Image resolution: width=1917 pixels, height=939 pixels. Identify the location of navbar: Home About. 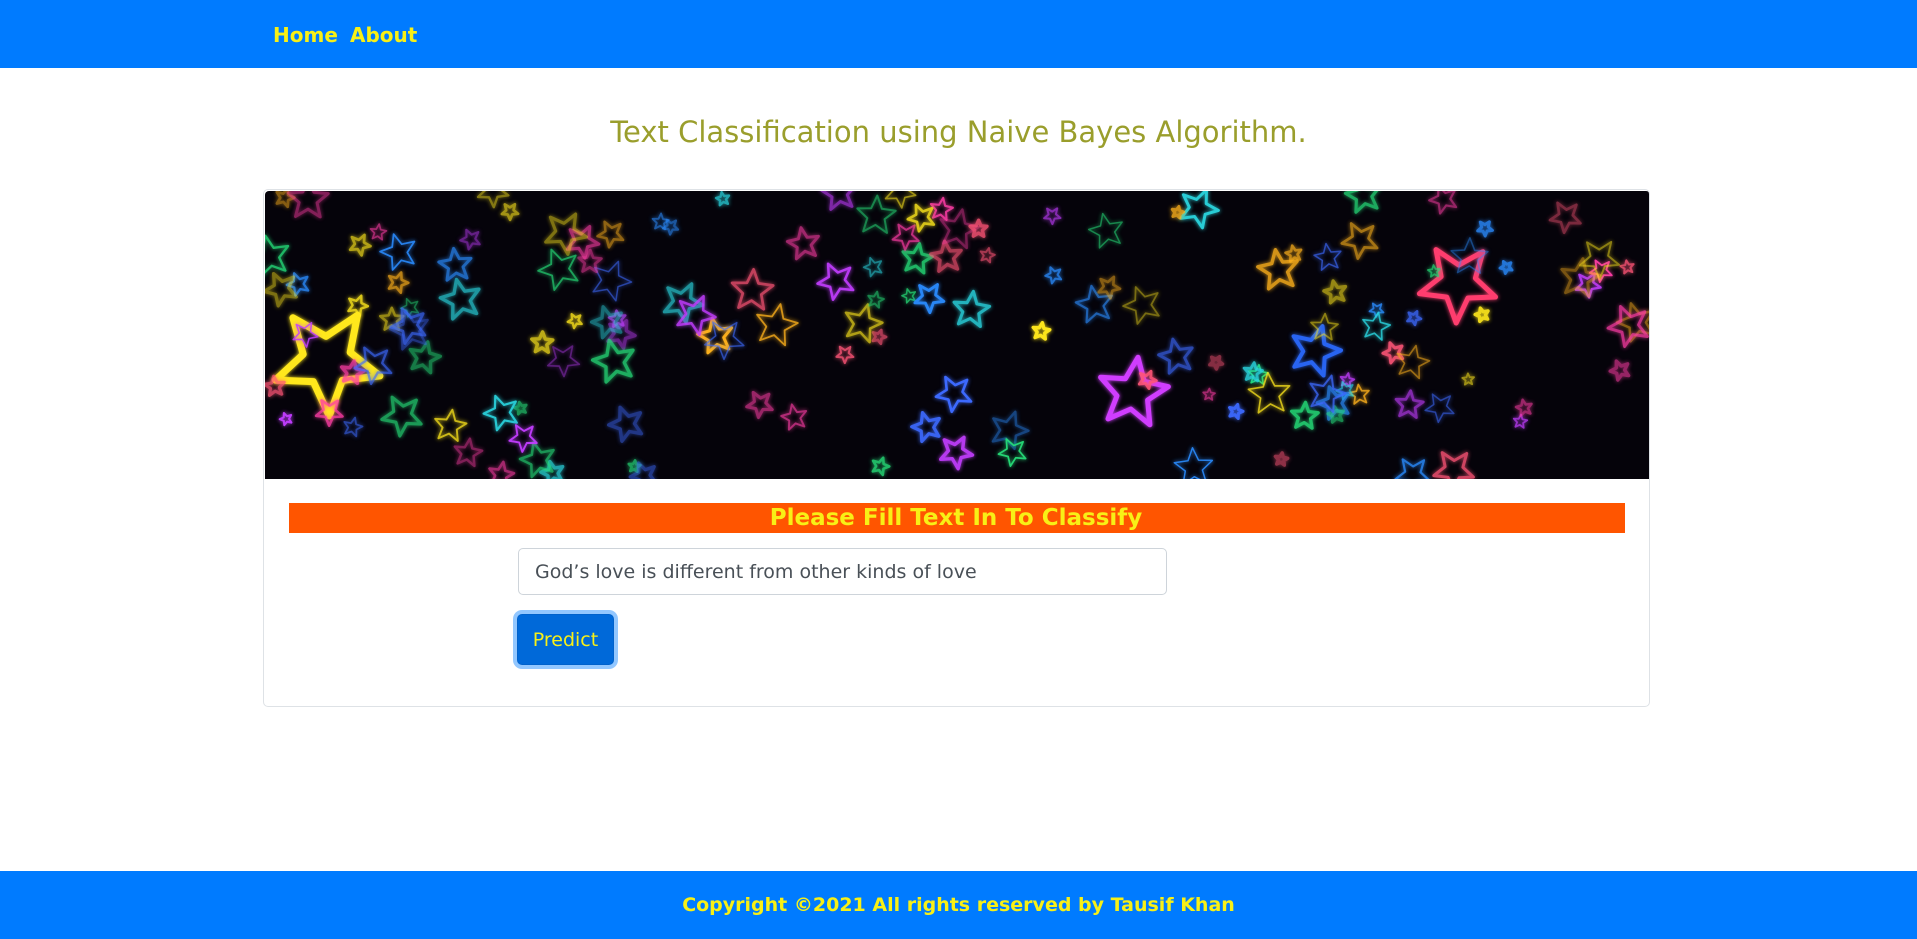
(958, 34).